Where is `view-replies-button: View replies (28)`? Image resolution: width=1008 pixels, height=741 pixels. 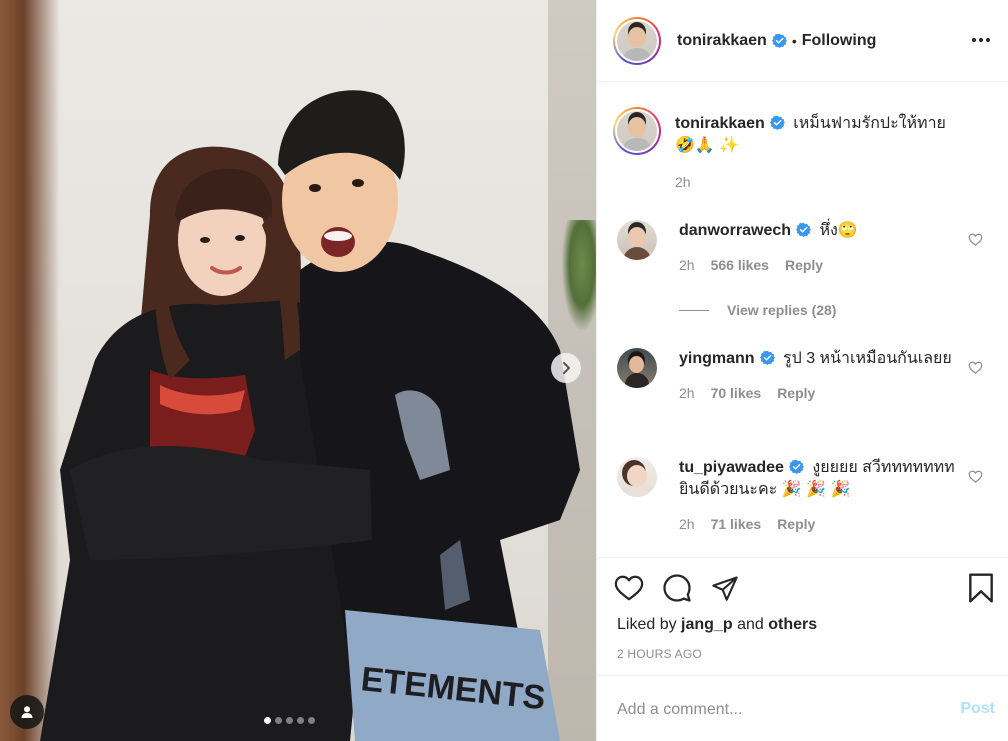 view-replies-button: View replies (28) is located at coordinates (757, 310).